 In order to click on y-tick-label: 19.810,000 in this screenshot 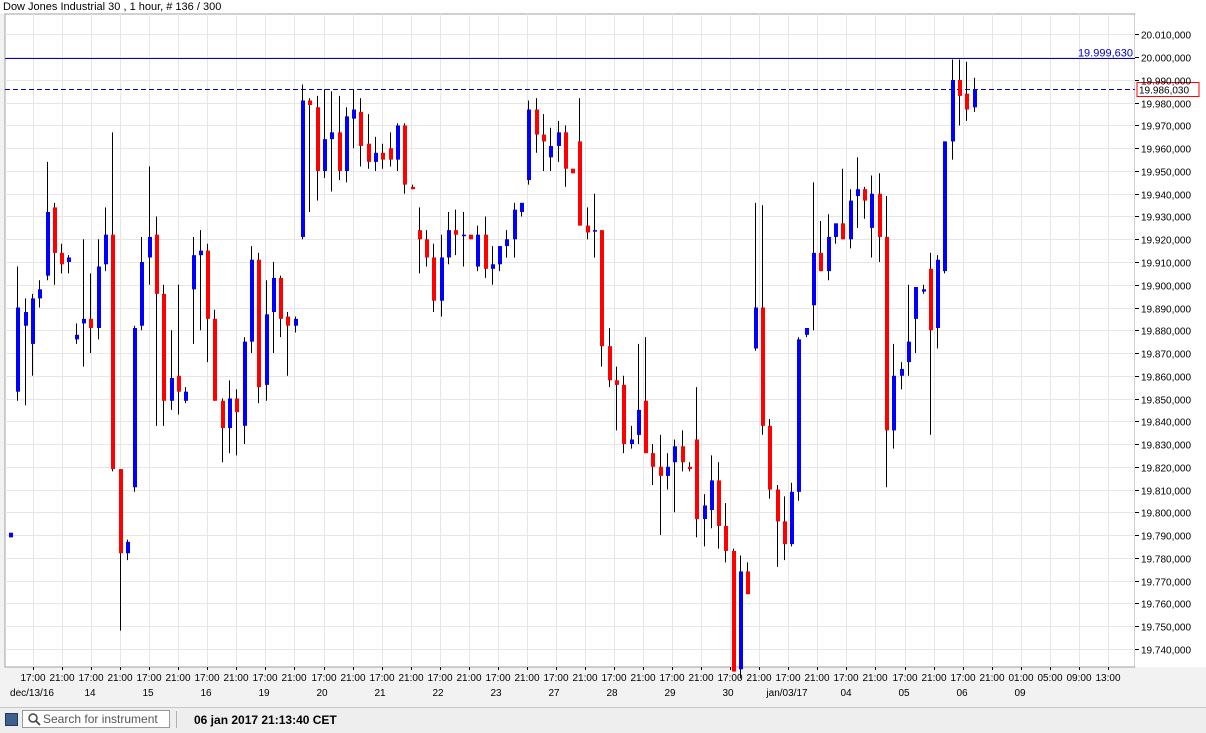, I will do `click(1166, 492)`.